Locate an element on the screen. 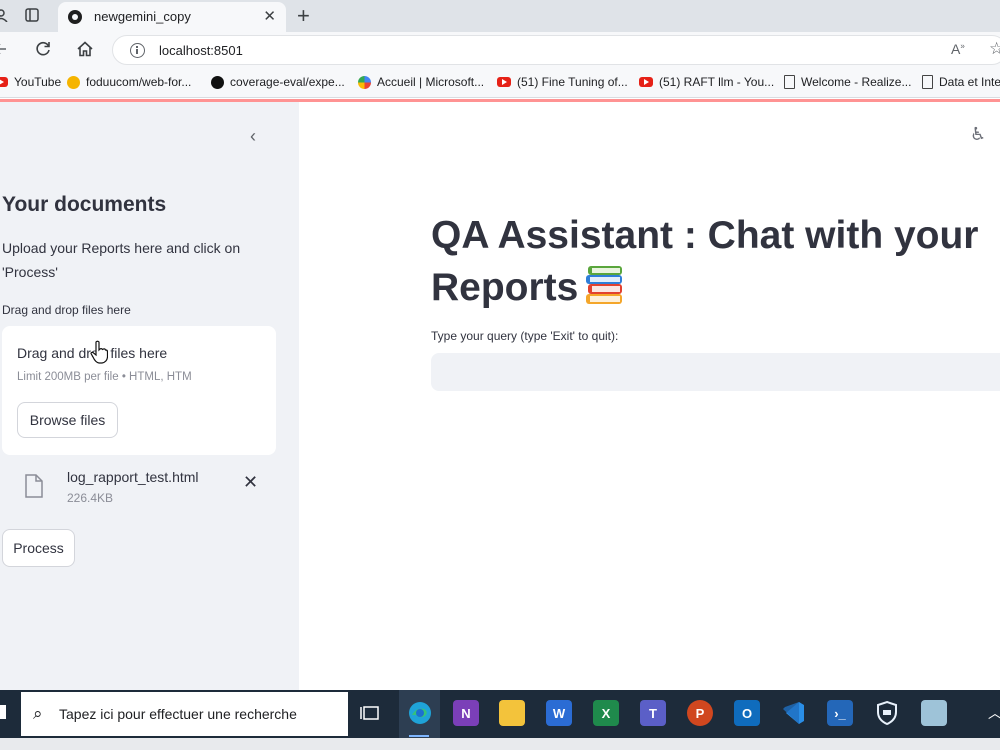  page-title: QA Assistant : Chat with your Reports is located at coordinates (711, 265).